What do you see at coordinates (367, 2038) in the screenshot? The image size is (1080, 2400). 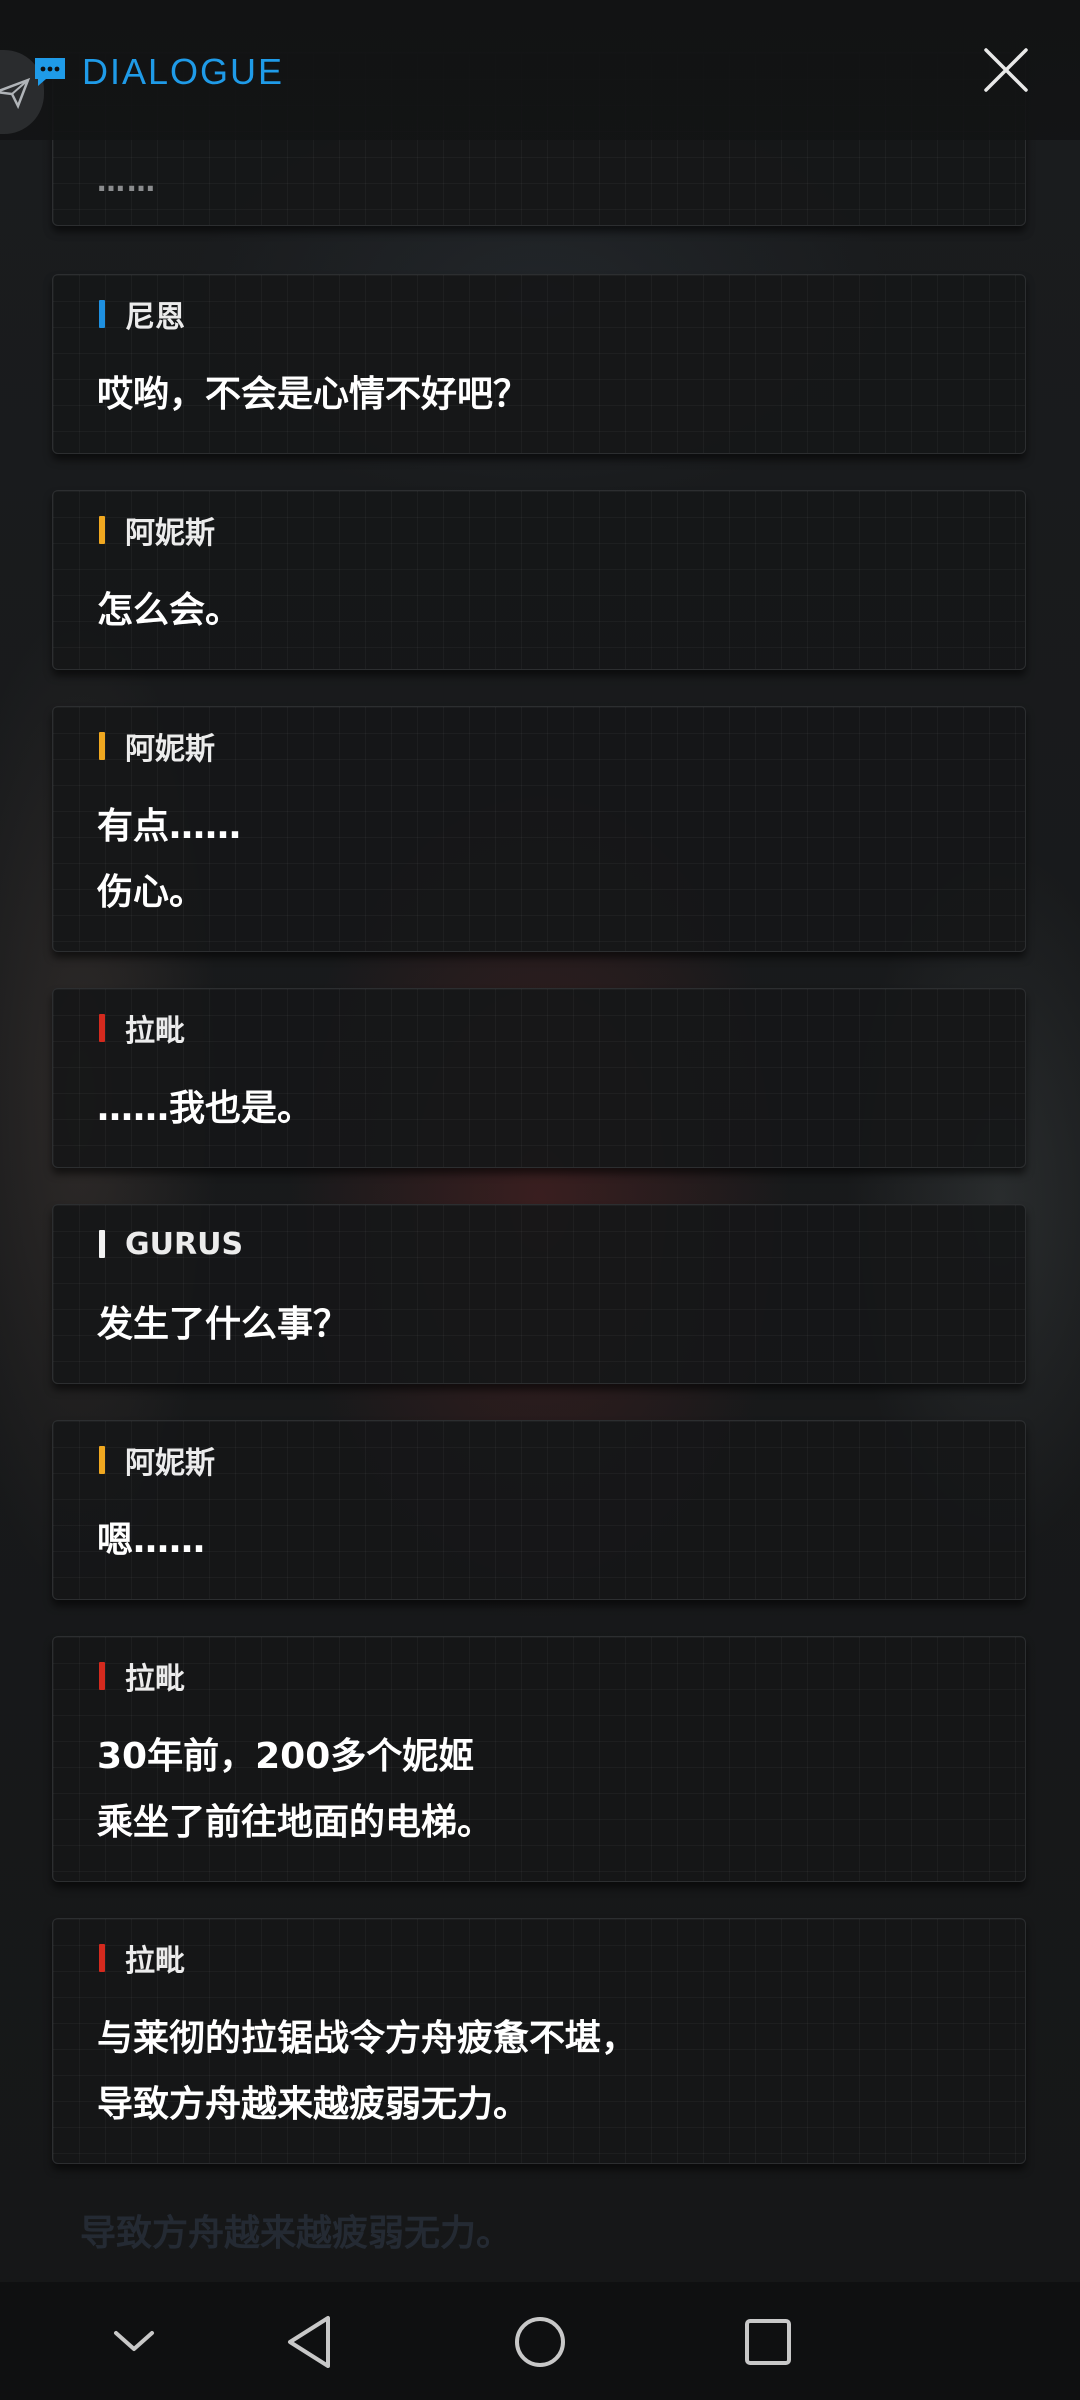 I see `dialogue-line: 与莱彻的拉锯战令方舟疲惫不堪，` at bounding box center [367, 2038].